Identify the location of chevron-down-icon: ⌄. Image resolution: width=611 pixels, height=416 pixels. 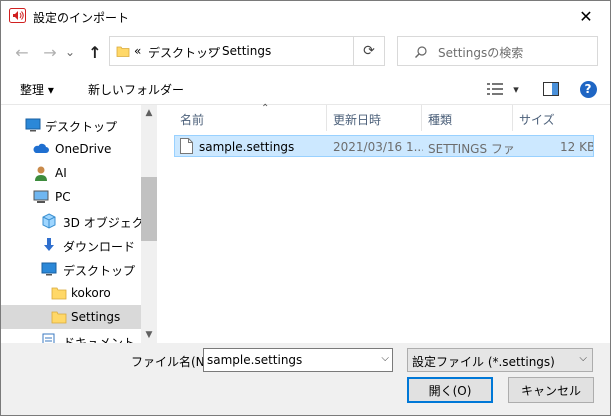
(70, 52).